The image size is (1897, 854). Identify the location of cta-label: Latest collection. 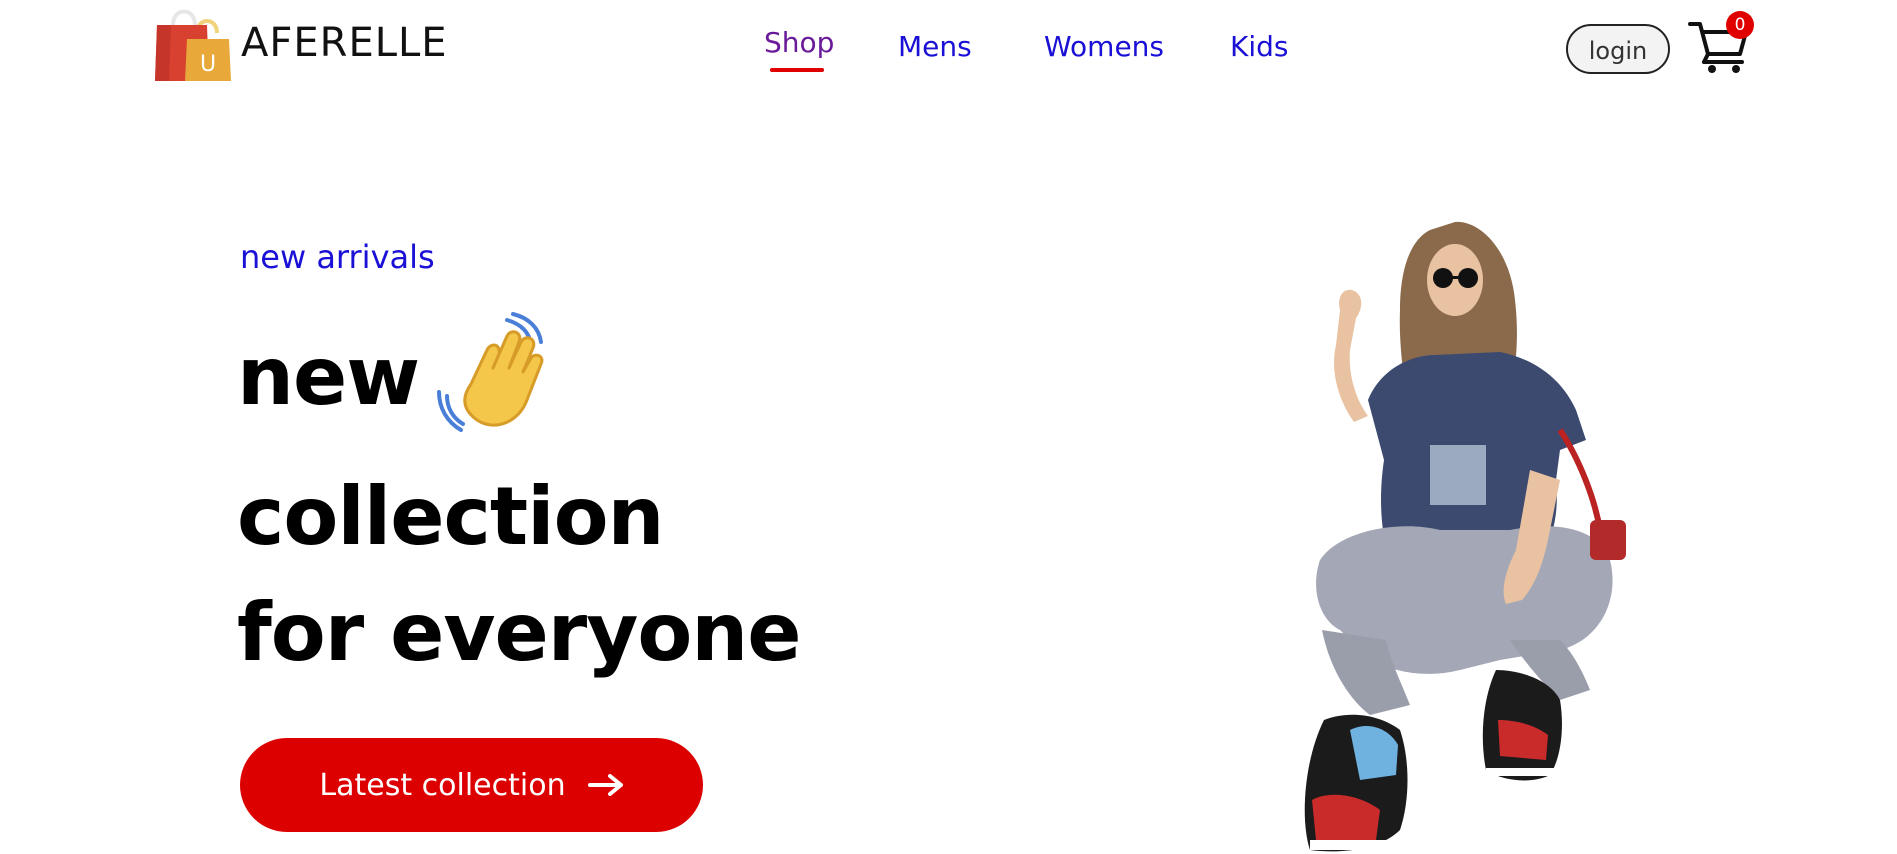
(442, 785).